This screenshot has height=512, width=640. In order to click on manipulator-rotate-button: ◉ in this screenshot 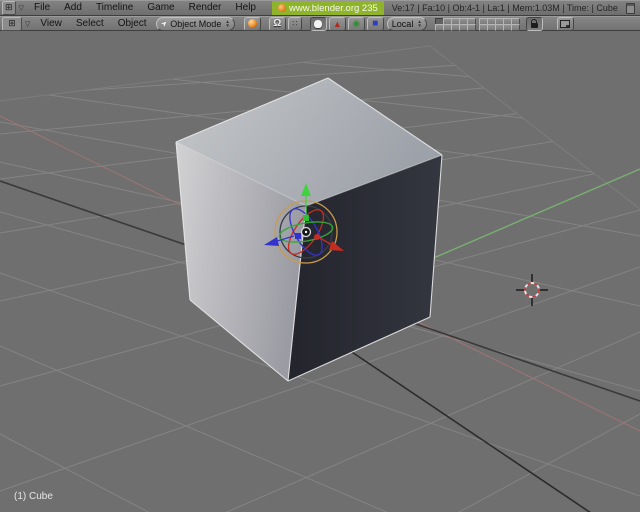, I will do `click(356, 23)`.